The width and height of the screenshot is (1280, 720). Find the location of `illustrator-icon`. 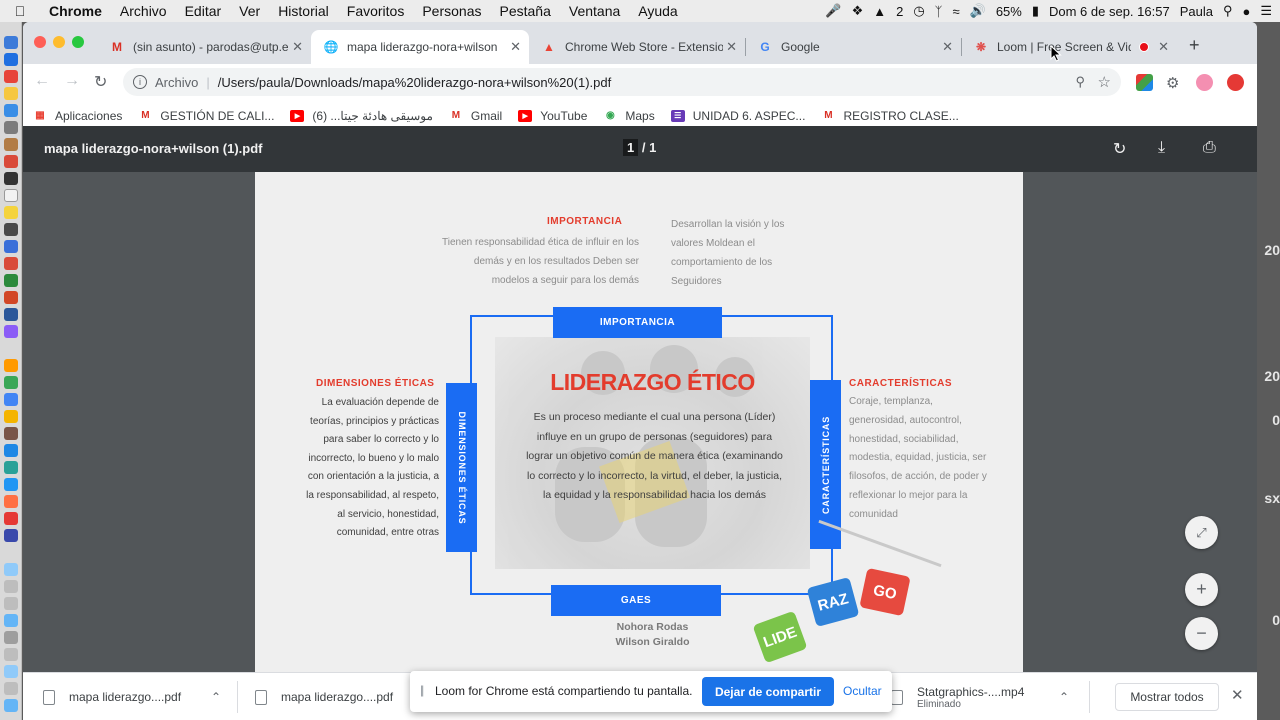

illustrator-icon is located at coordinates (11, 365).